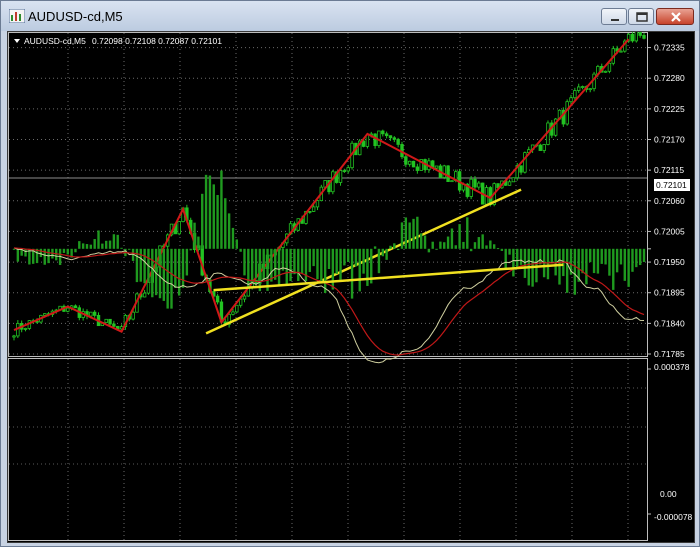 The width and height of the screenshot is (700, 549). Describe the element at coordinates (669, 78) in the screenshot. I see `price-label: 0.72280` at that location.